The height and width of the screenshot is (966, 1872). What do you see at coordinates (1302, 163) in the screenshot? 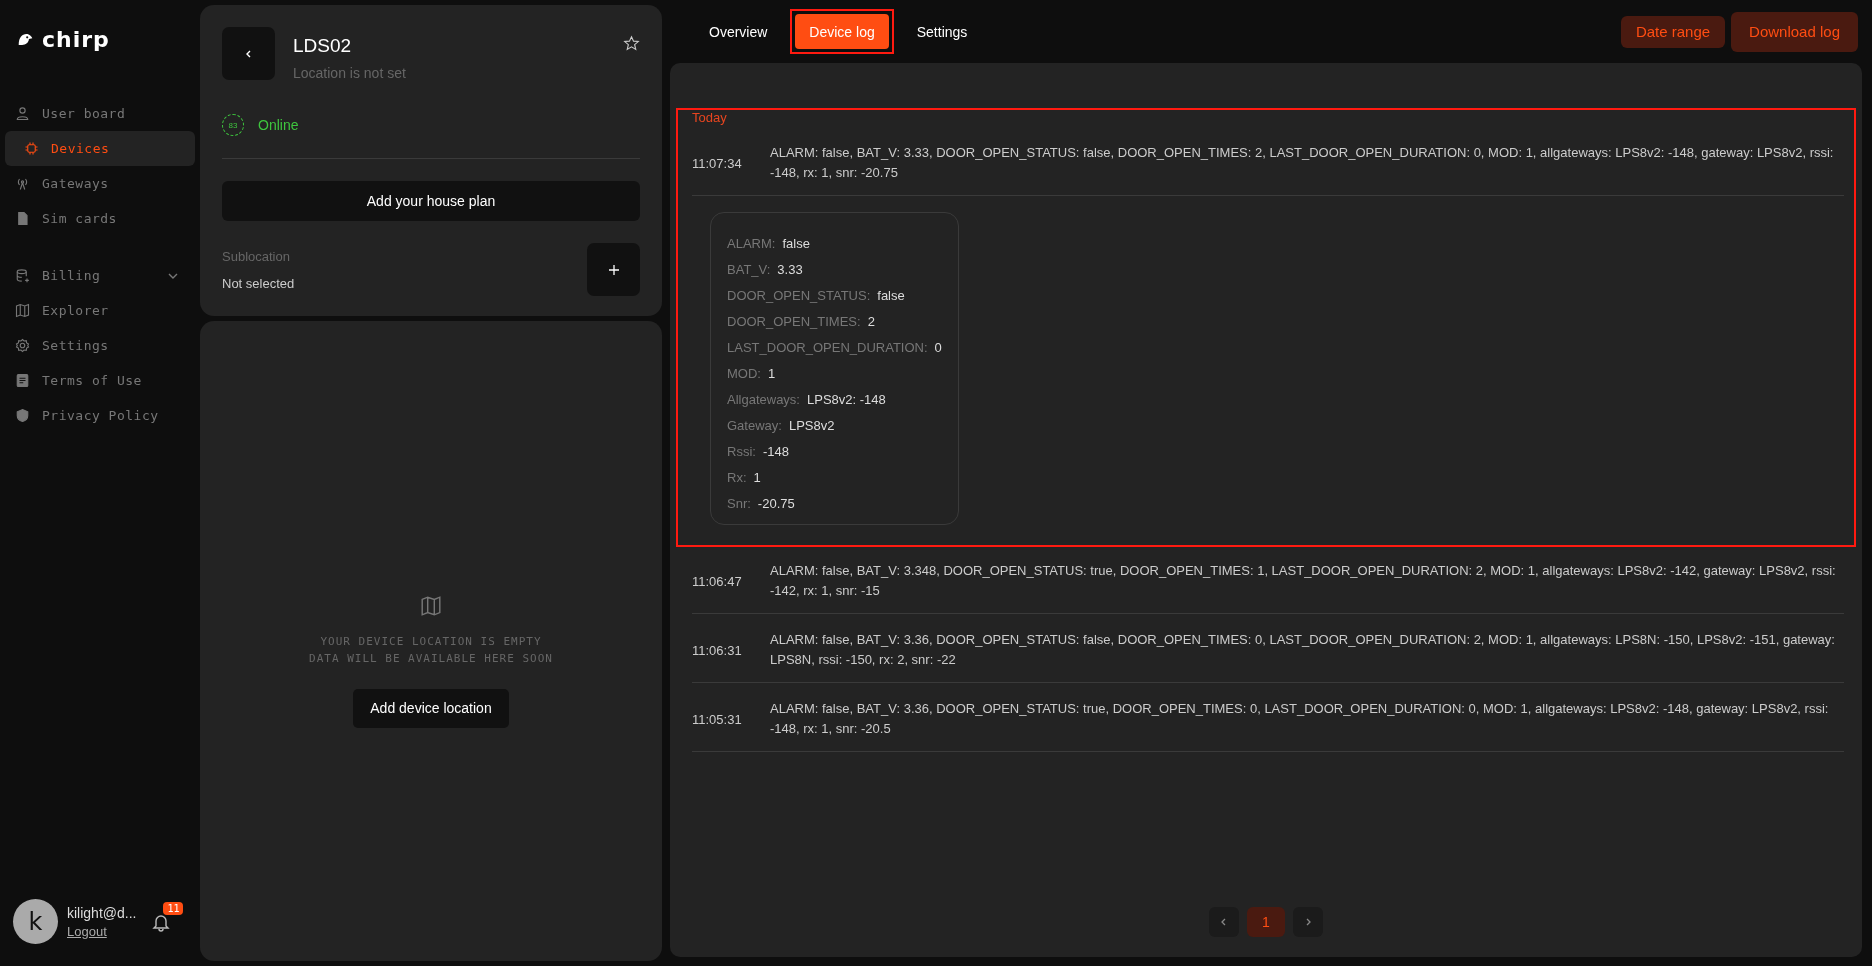
I see `log-message: ALARM: false, BAT_V: 3.33, DOOR_OPEN_STATUS: false, DOOR_OPEN_TIMES: 2, LAST_DOOR_OPEN_DURATION: 0, MOD: 1, allgateways: LPS8v2: -148, gateway: LPS8v2, rssi: -148, rx: 1, snr: -20.75` at bounding box center [1302, 163].